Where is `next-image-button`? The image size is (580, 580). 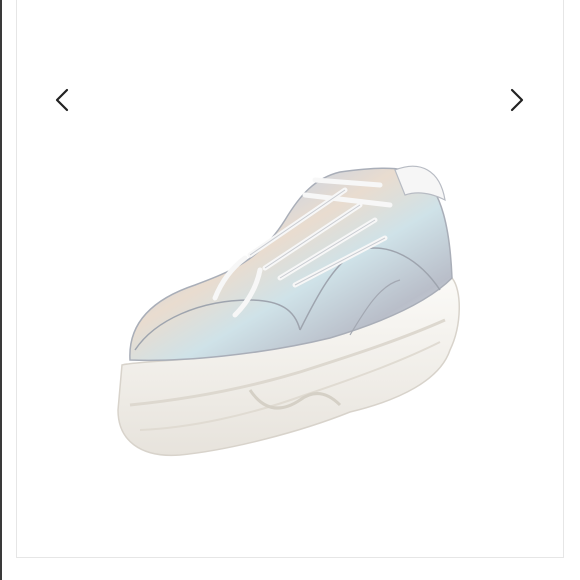 next-image-button is located at coordinates (517, 100).